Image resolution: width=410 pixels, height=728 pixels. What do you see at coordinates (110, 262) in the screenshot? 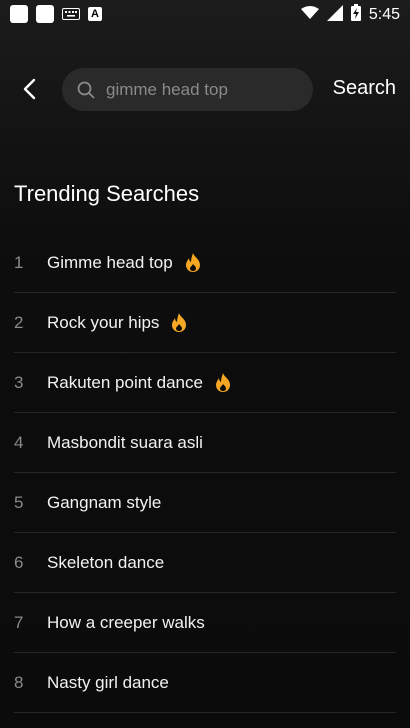
I see `trending-label: Gimme head top` at bounding box center [110, 262].